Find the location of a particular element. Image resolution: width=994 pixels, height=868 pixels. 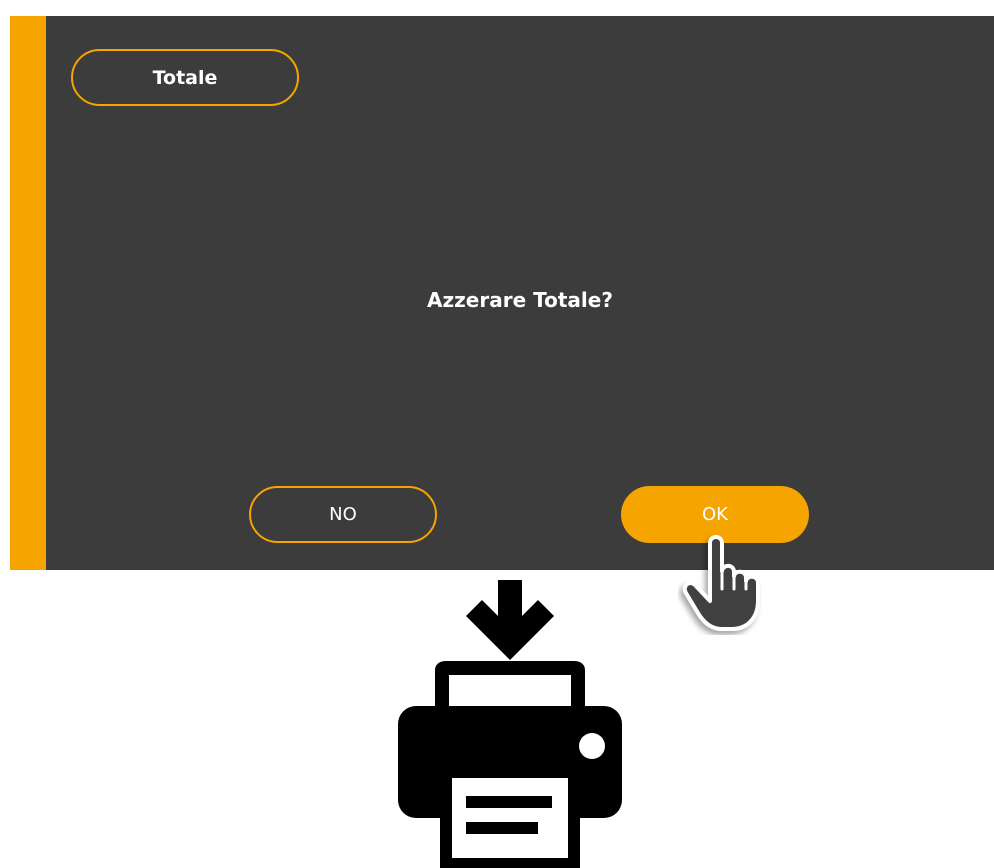

accent-bar is located at coordinates (28, 293).